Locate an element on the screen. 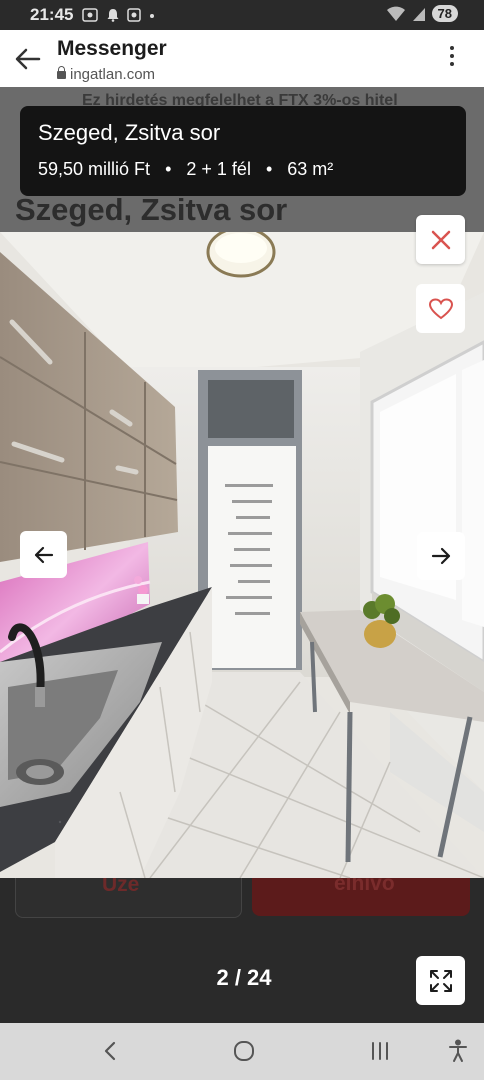 This screenshot has width=484, height=1080. previous-photo-button is located at coordinates (43, 554).